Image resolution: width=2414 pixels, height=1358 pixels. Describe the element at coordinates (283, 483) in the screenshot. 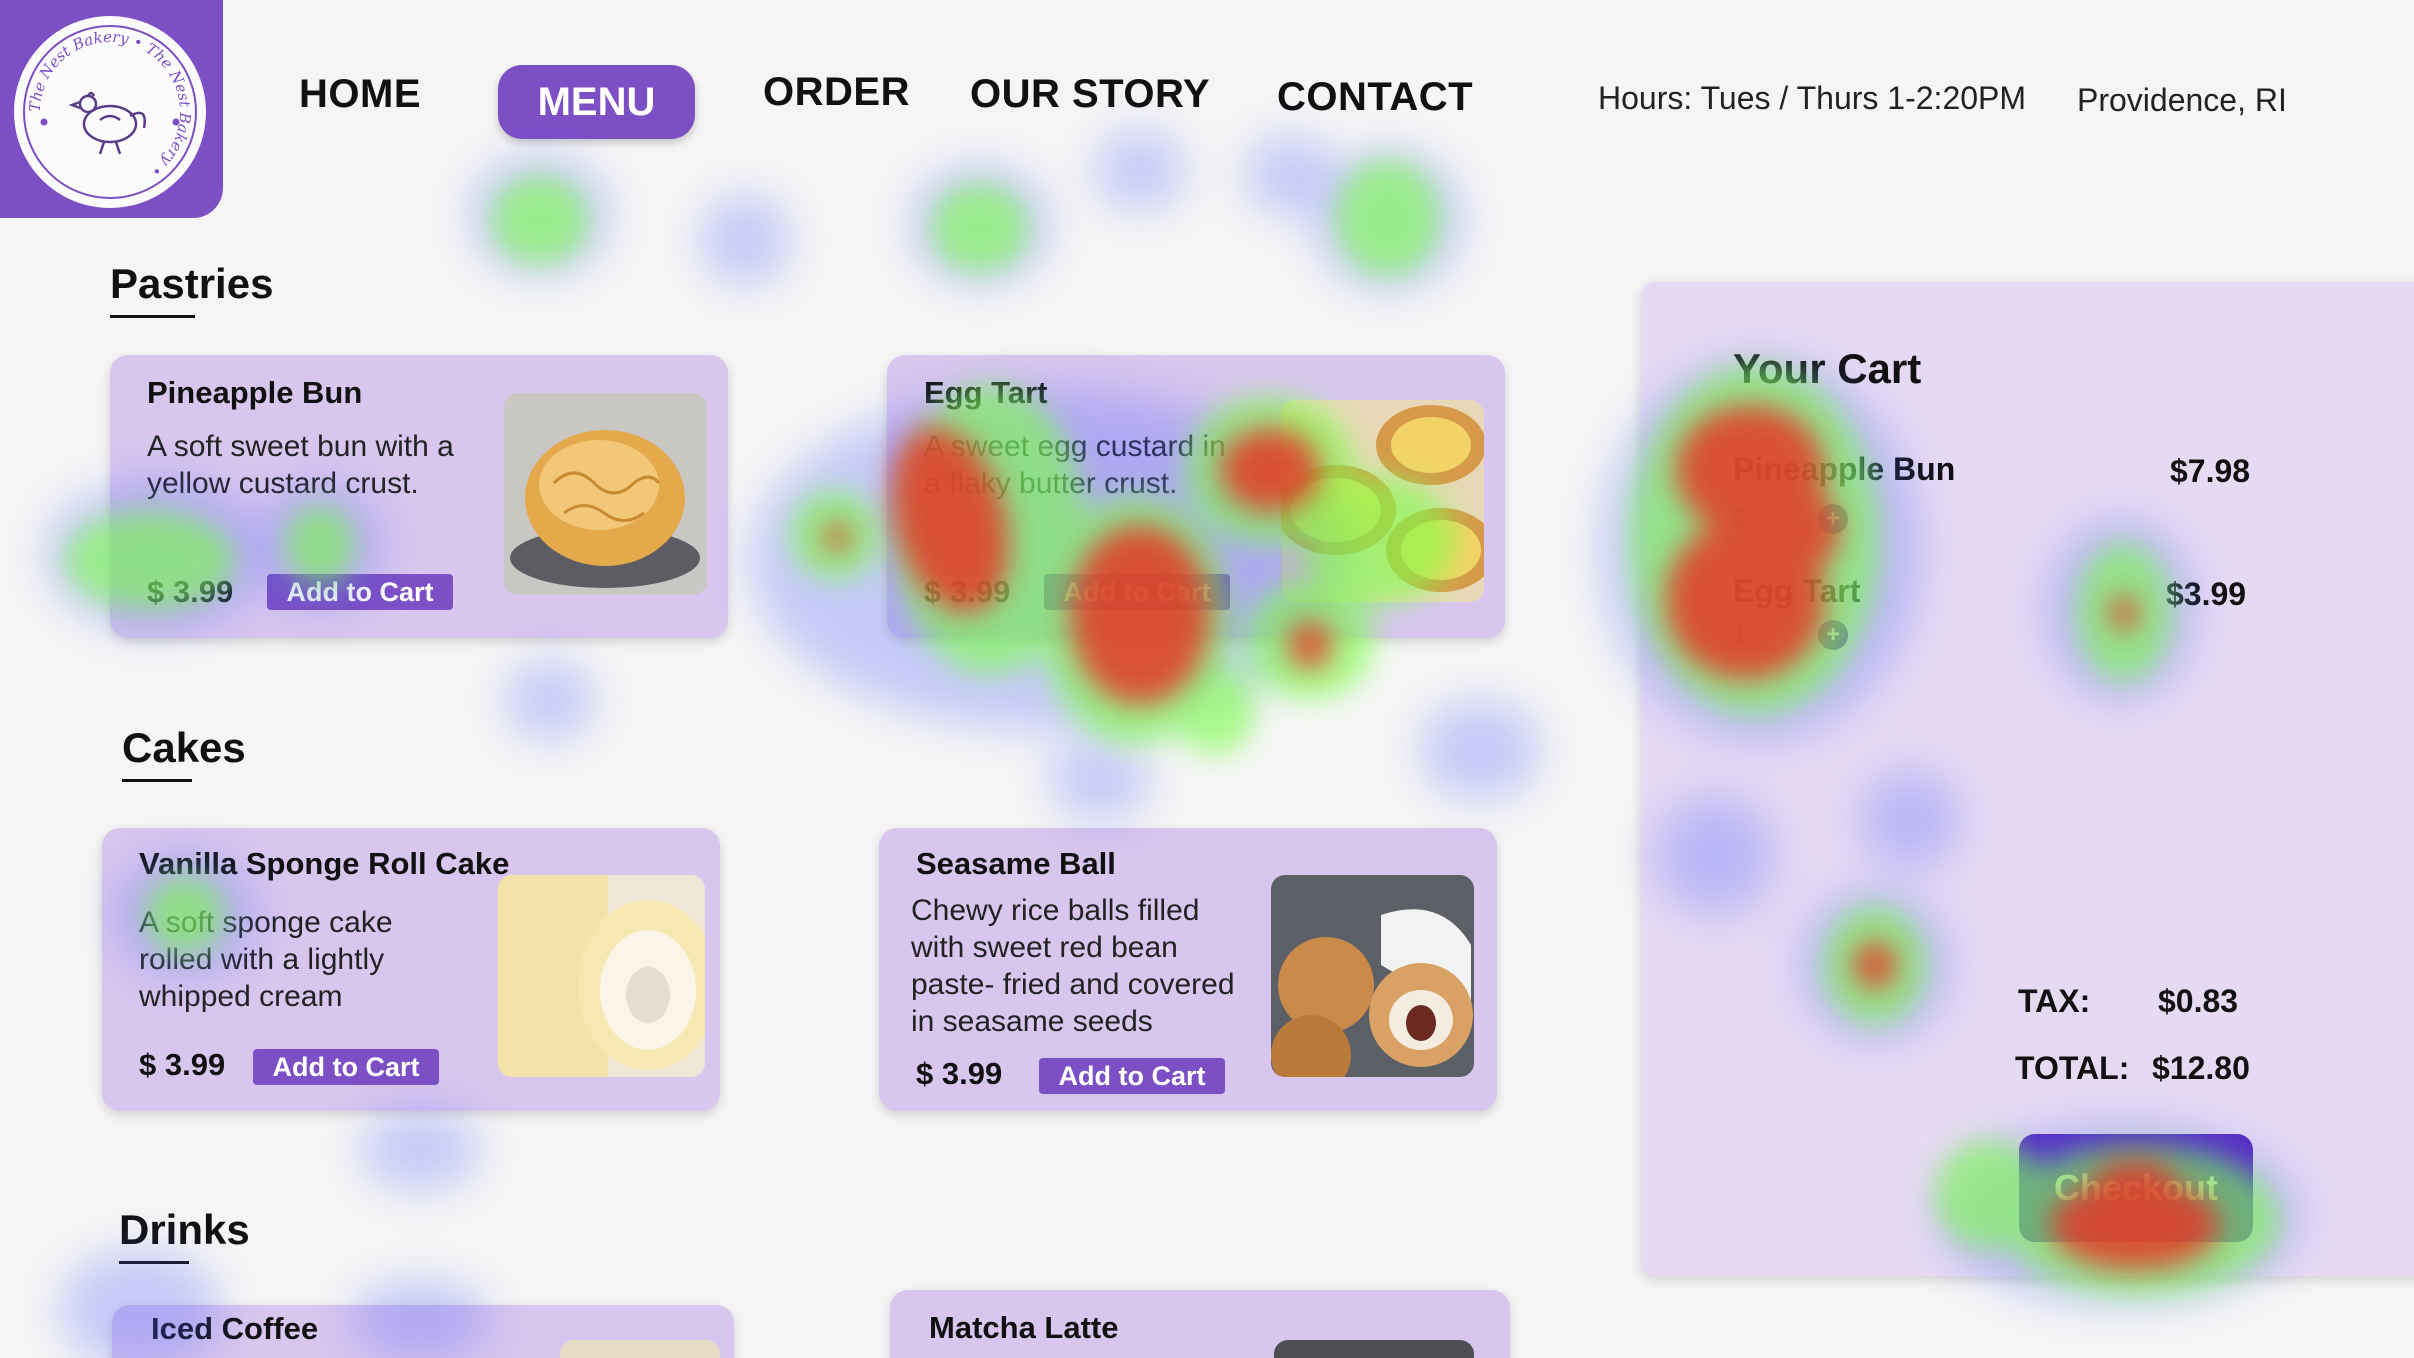

I see `card-desc-line: yellow custard crust.` at that location.